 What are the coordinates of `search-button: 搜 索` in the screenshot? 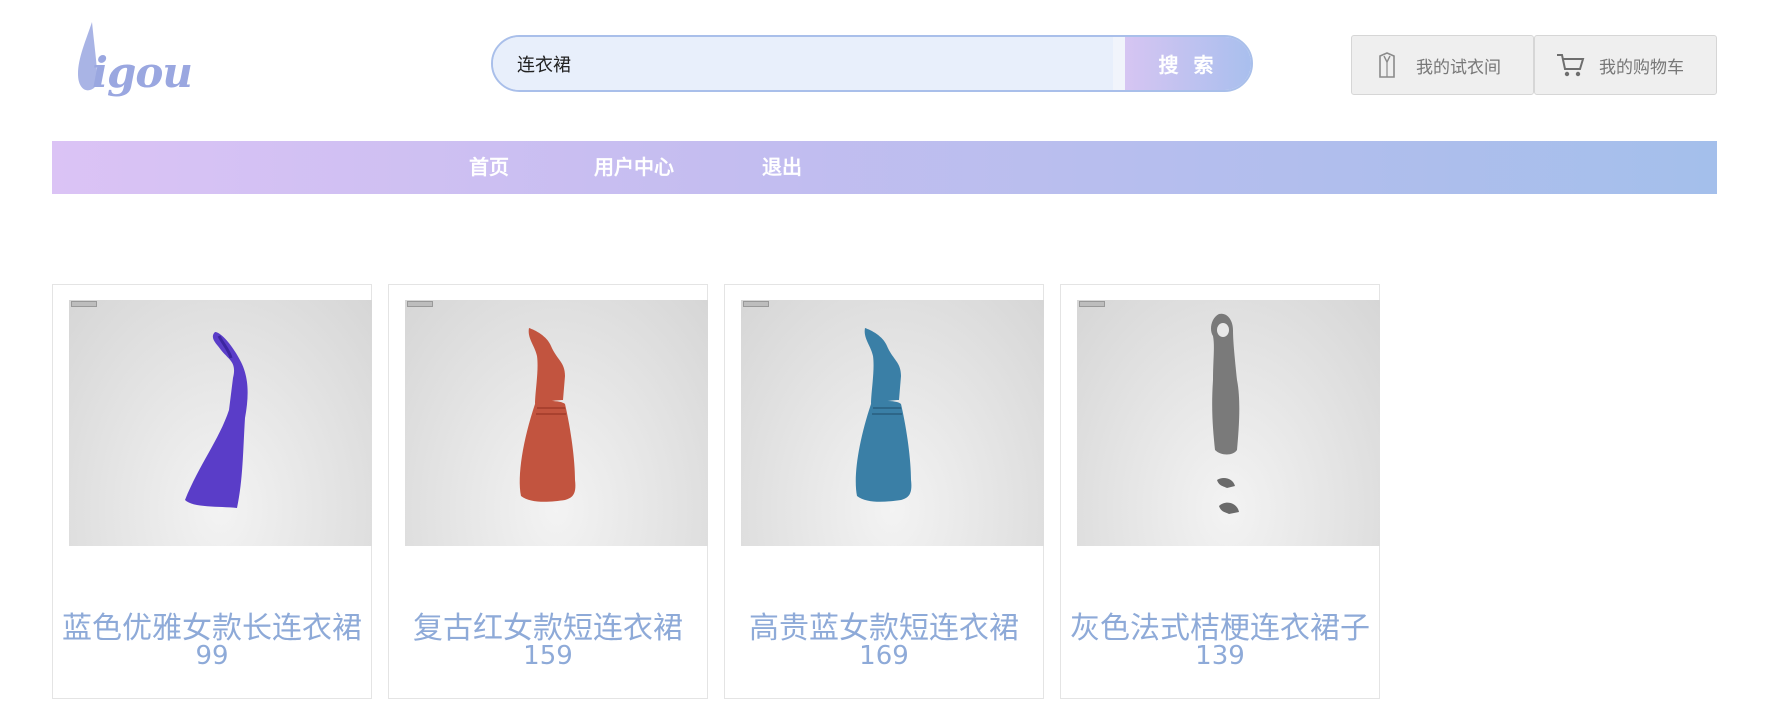 It's located at (1188, 63).